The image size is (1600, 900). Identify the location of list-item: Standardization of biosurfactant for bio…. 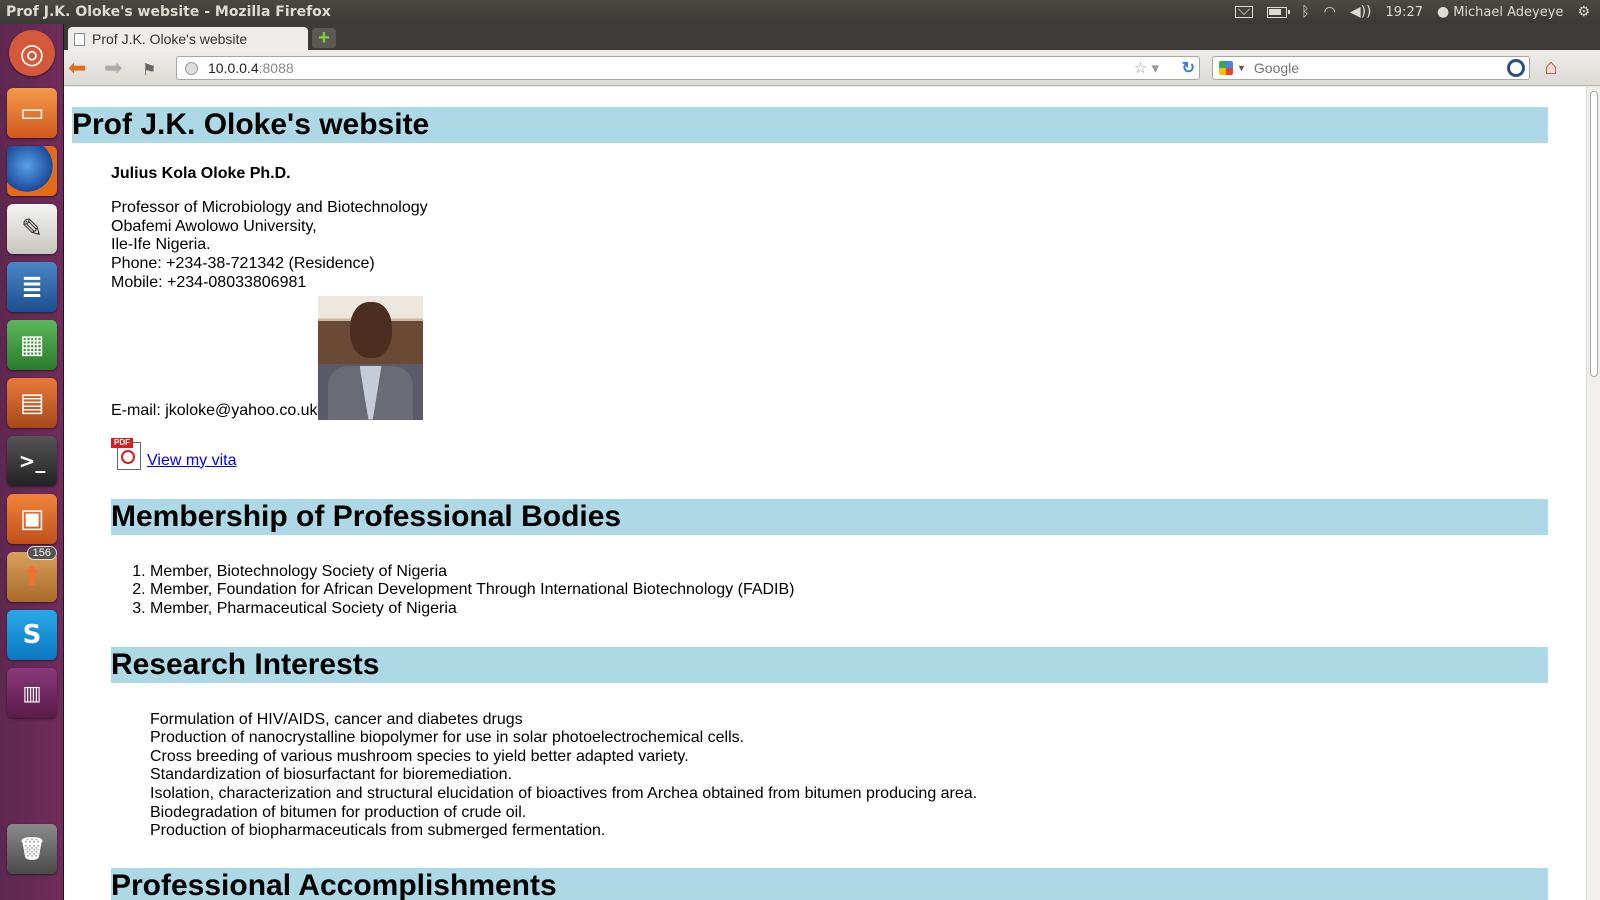
(331, 775).